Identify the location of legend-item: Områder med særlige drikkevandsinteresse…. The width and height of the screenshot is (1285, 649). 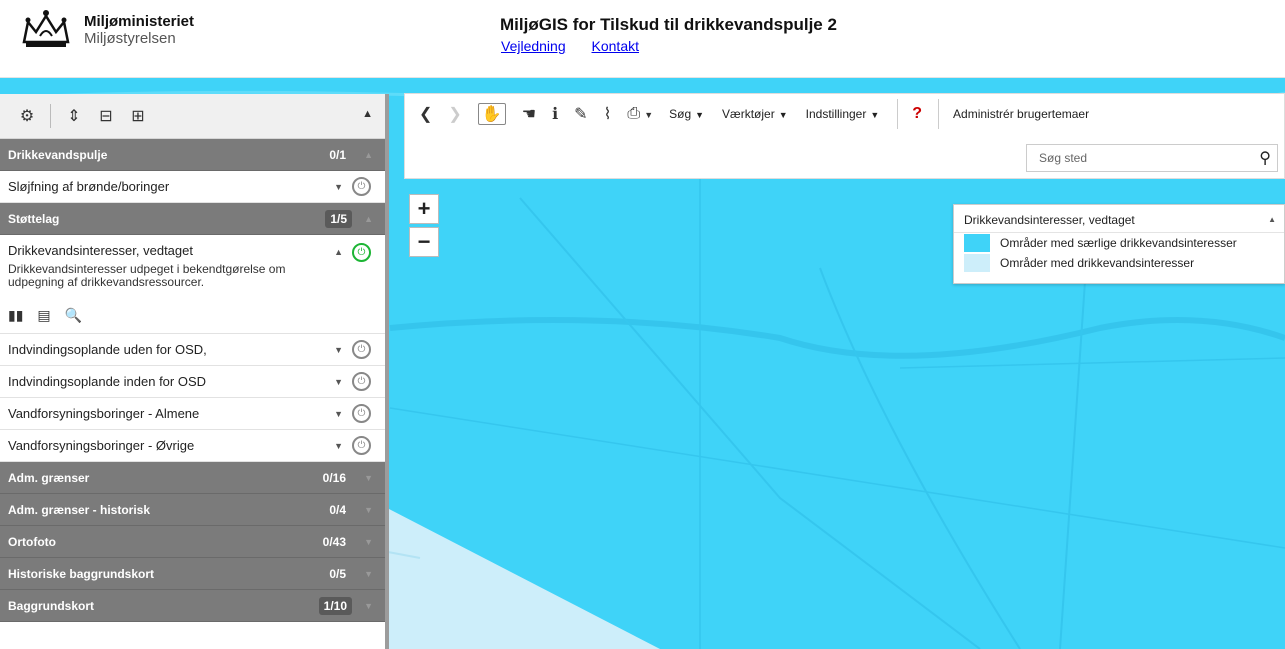
(1119, 243).